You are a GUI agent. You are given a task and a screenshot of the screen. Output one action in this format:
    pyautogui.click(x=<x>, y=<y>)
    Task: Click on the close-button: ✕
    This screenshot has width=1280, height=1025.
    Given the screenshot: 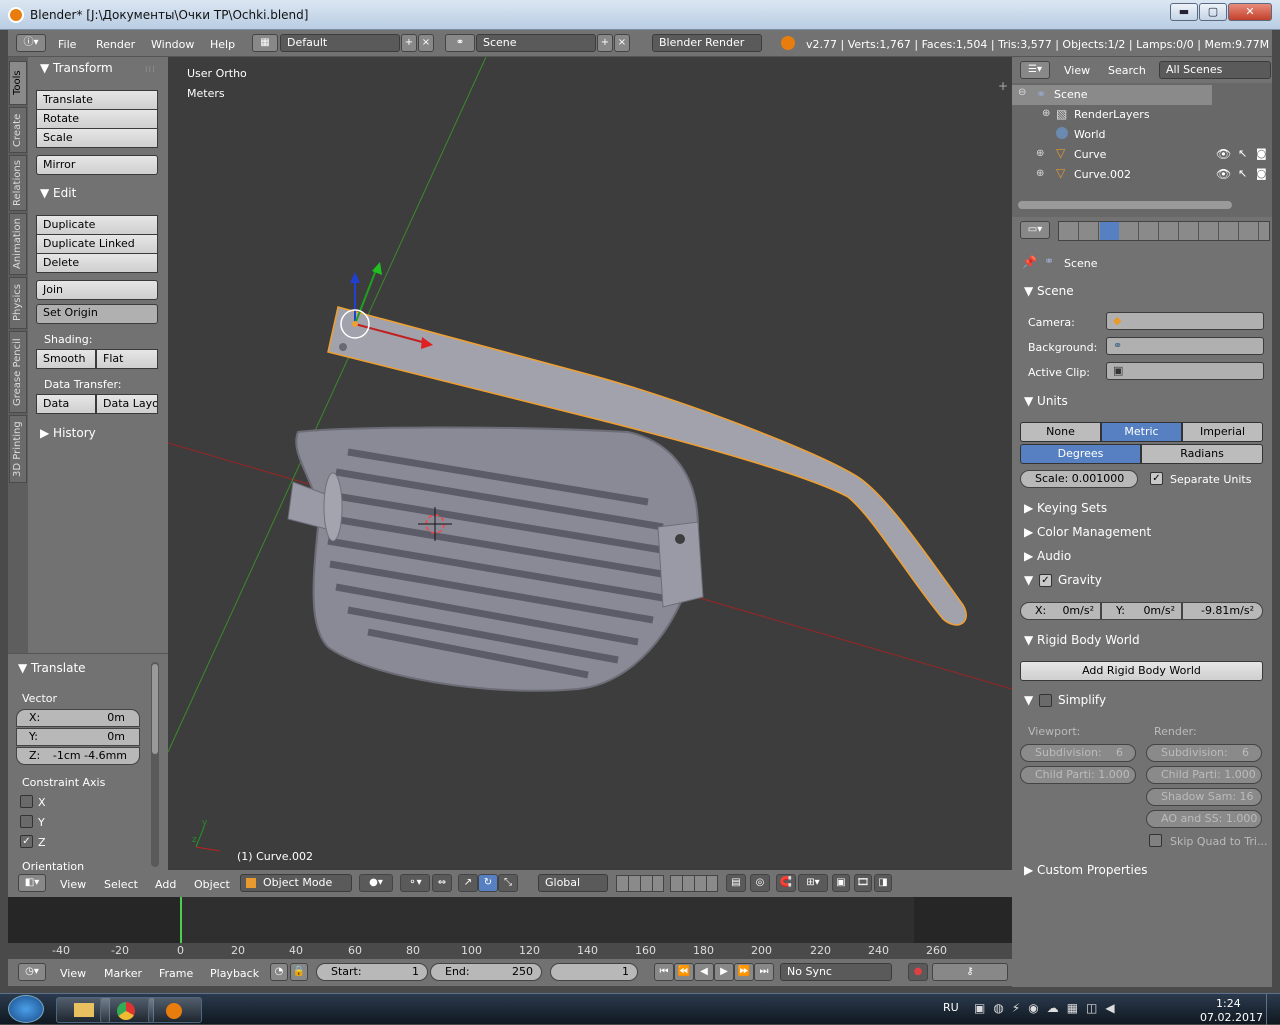 What is the action you would take?
    pyautogui.click(x=1250, y=12)
    